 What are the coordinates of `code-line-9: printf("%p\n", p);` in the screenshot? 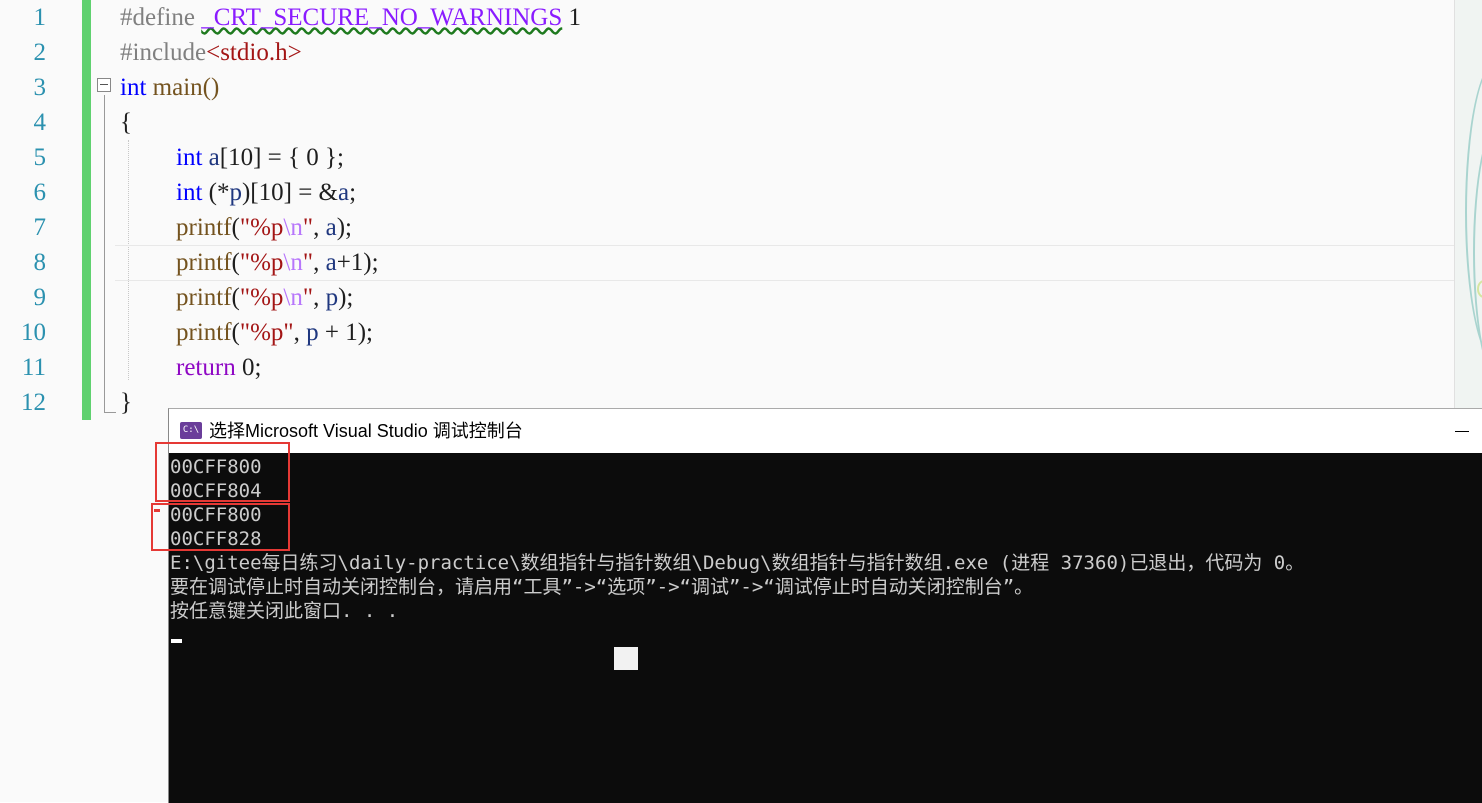 It's located at (264, 297).